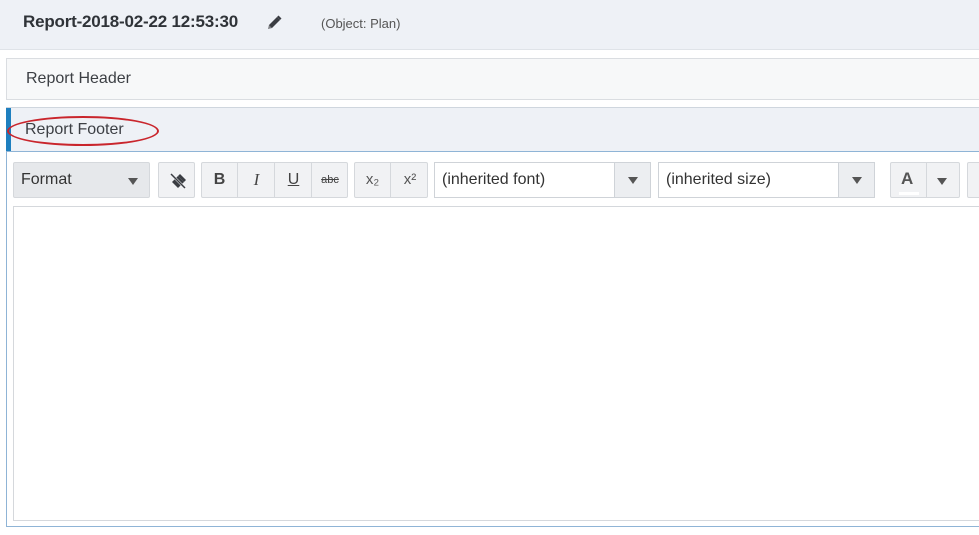 This screenshot has width=979, height=535. What do you see at coordinates (492, 79) in the screenshot?
I see `report-header-section: Report Header` at bounding box center [492, 79].